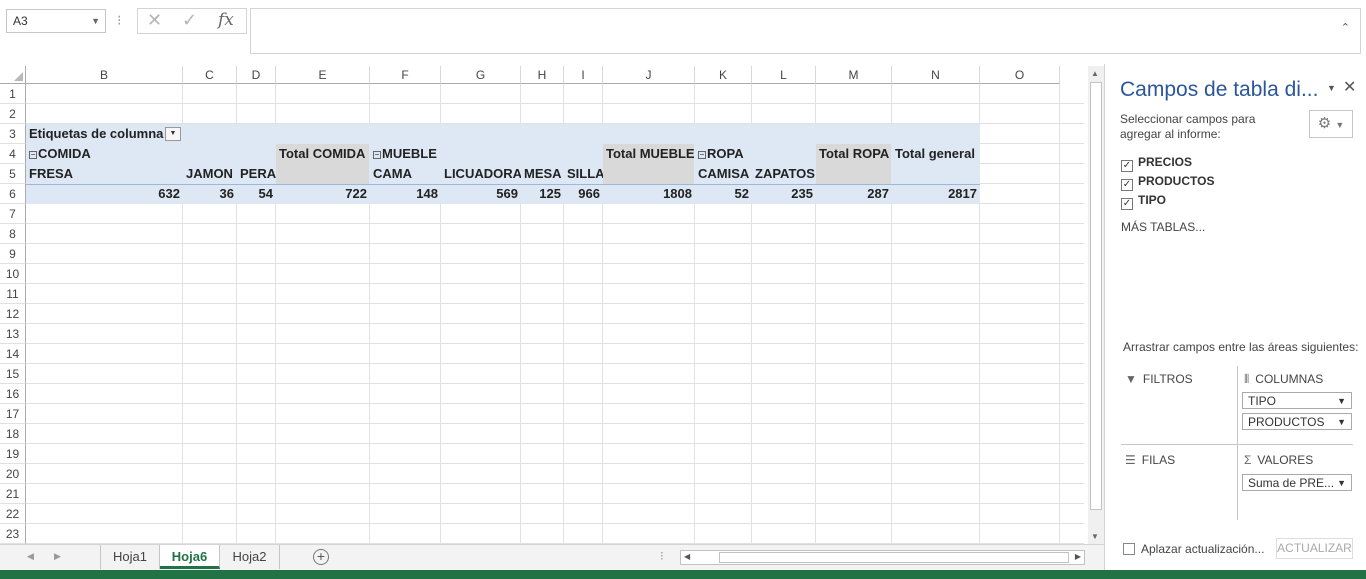 This screenshot has width=1366, height=579. What do you see at coordinates (723, 194) in the screenshot?
I see `value-camisa: 52` at bounding box center [723, 194].